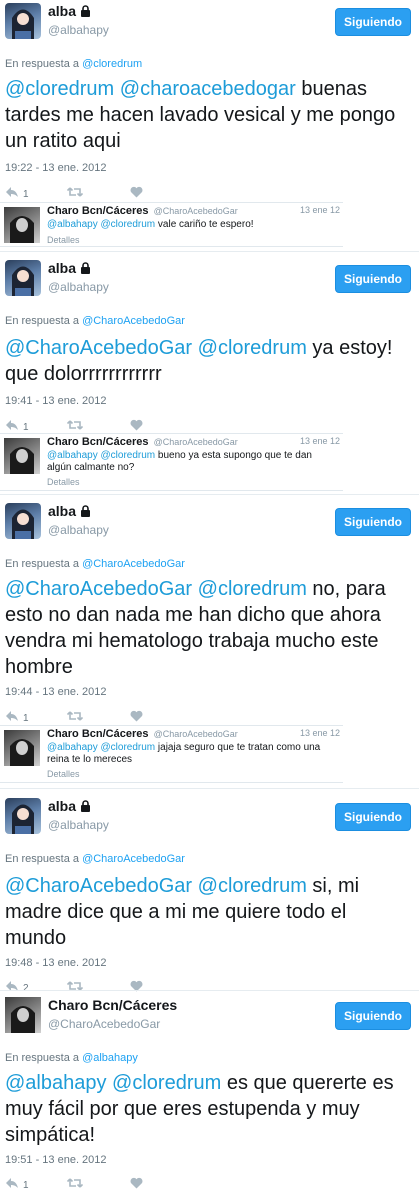  Describe the element at coordinates (112, 1005) in the screenshot. I see `user-name: Charo Bcn/Cáceres` at that location.